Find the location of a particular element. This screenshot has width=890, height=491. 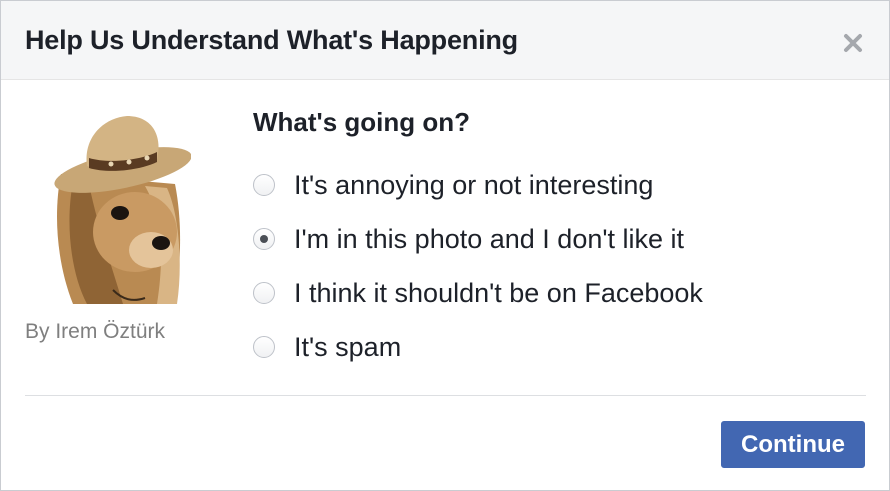

dialog-title: Help Us Understand What's Happening is located at coordinates (271, 40).